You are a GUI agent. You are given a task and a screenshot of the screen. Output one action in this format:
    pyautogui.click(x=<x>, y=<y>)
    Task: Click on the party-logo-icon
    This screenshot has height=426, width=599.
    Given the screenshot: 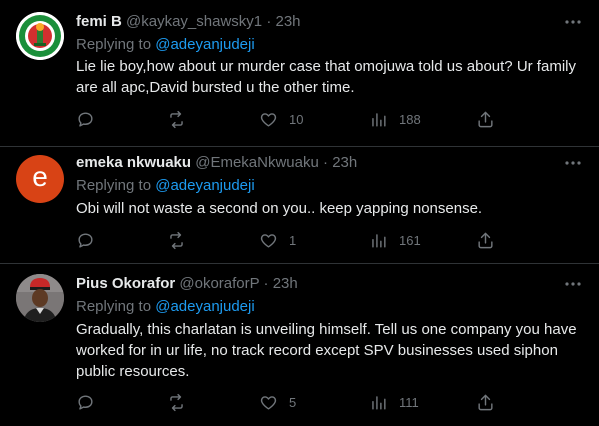 What is the action you would take?
    pyautogui.click(x=40, y=36)
    